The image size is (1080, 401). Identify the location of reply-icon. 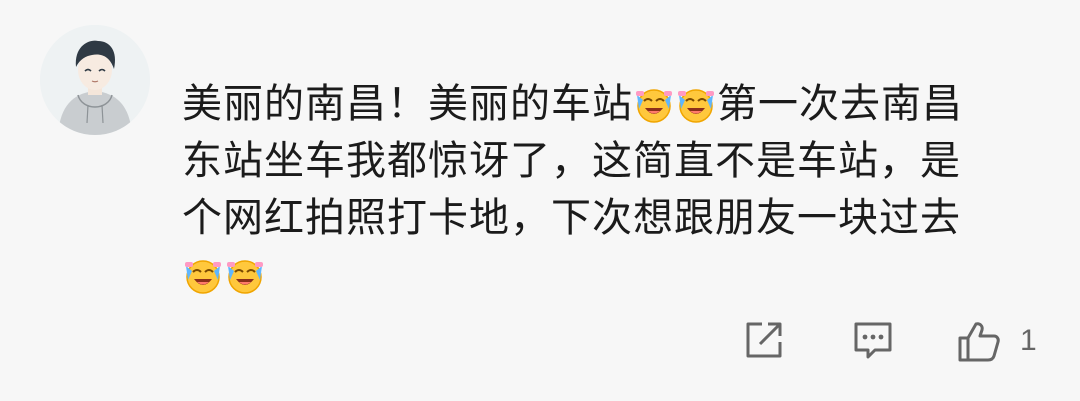
(873, 340).